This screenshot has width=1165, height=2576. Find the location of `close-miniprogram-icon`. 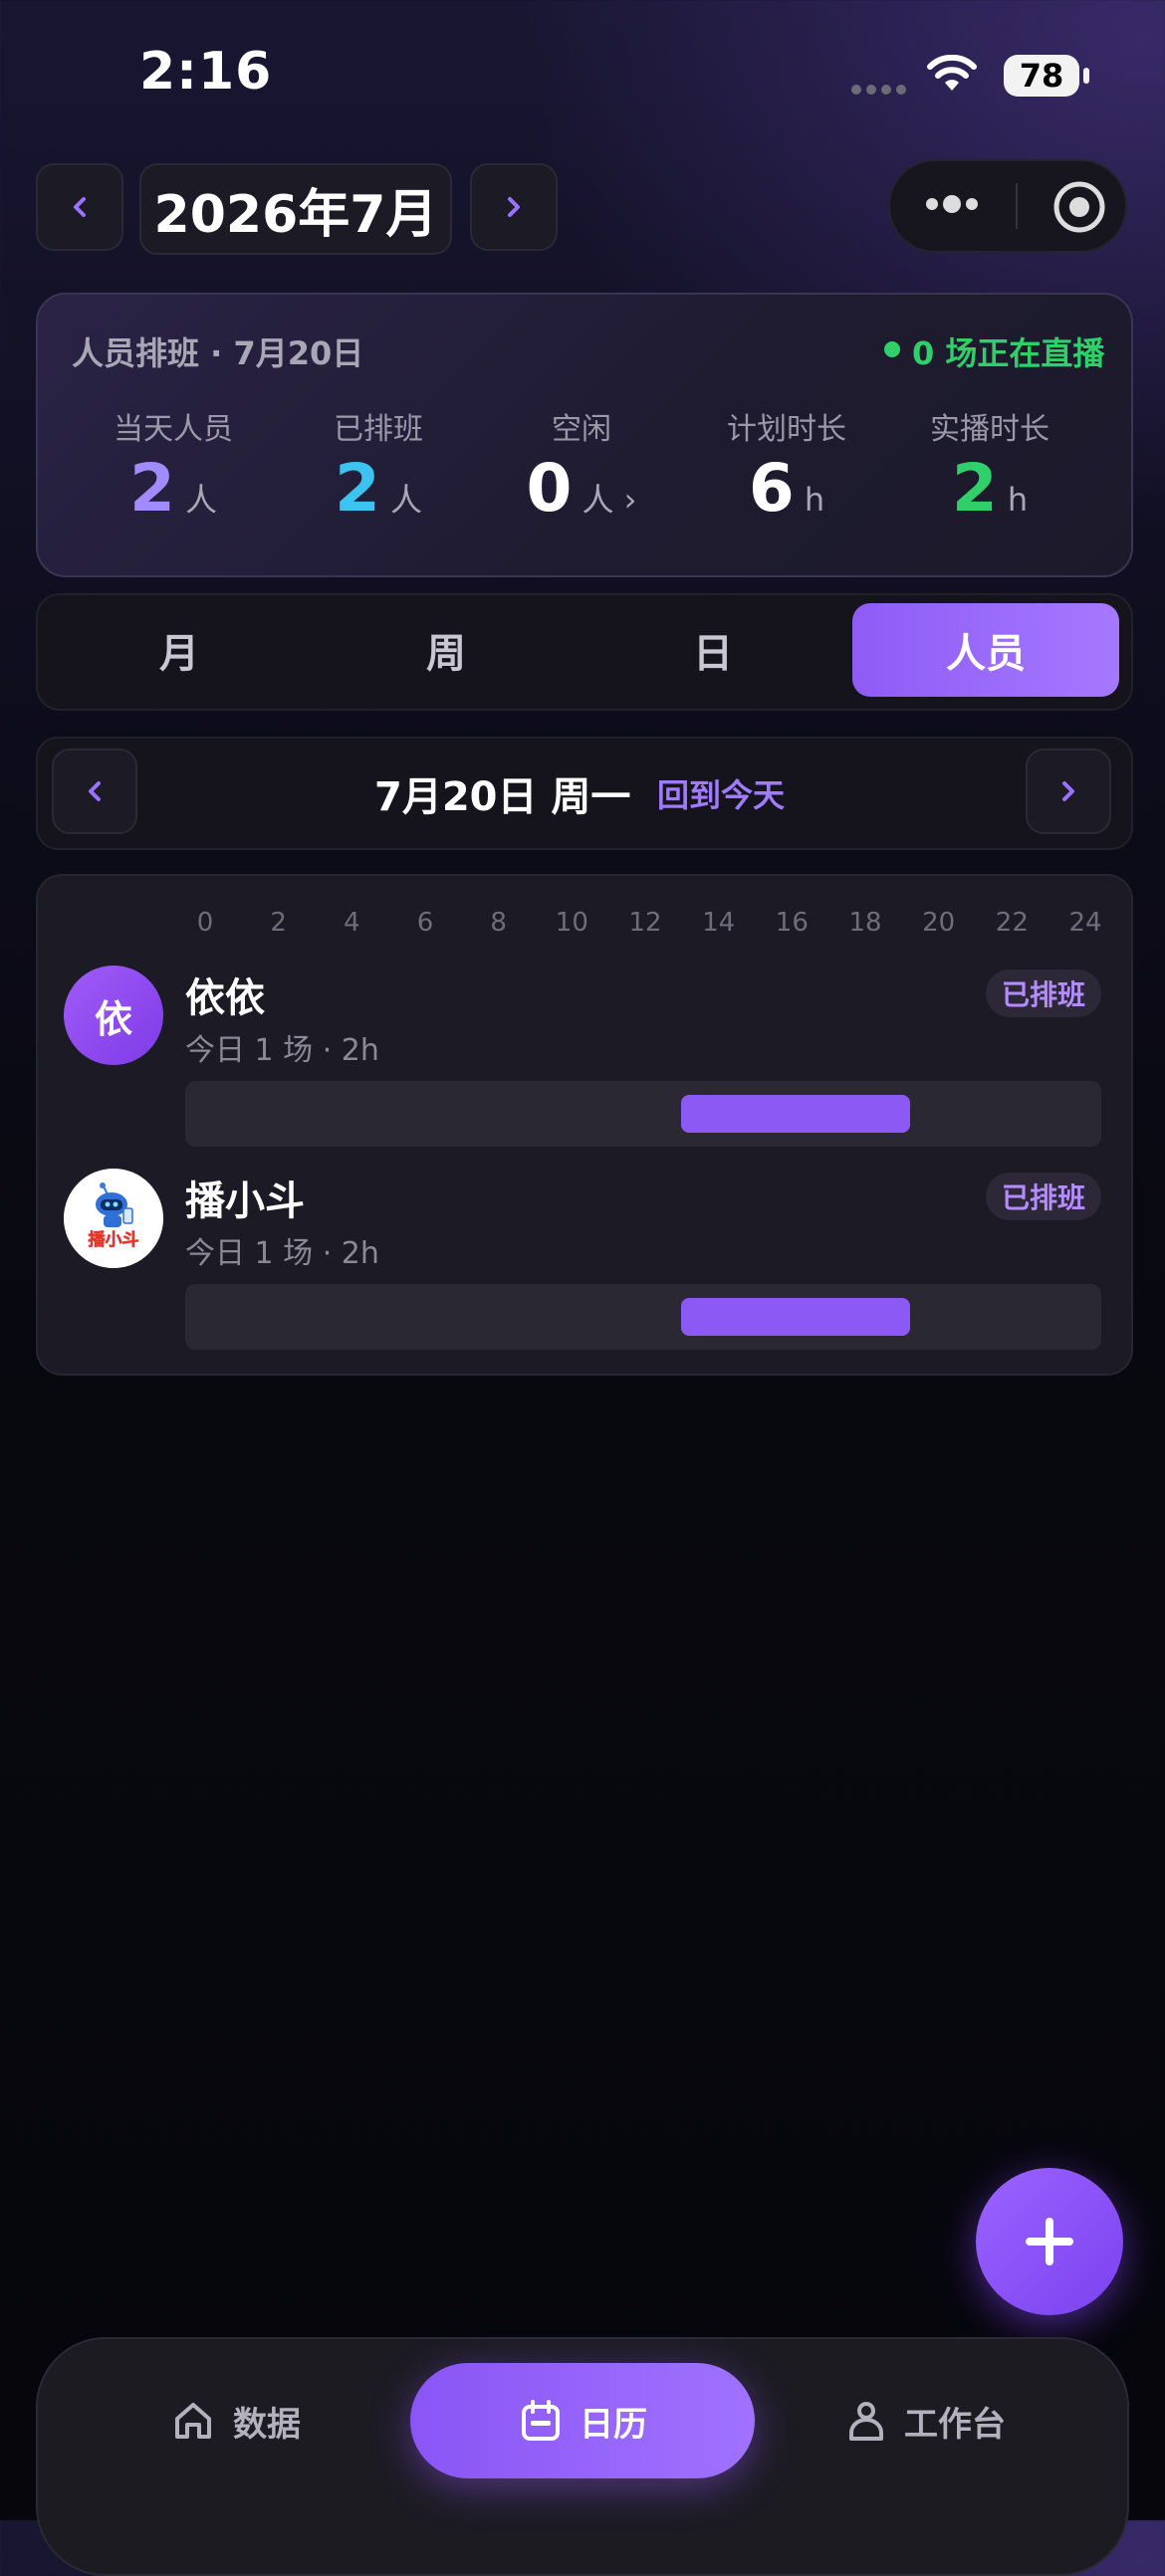

close-miniprogram-icon is located at coordinates (1079, 209).